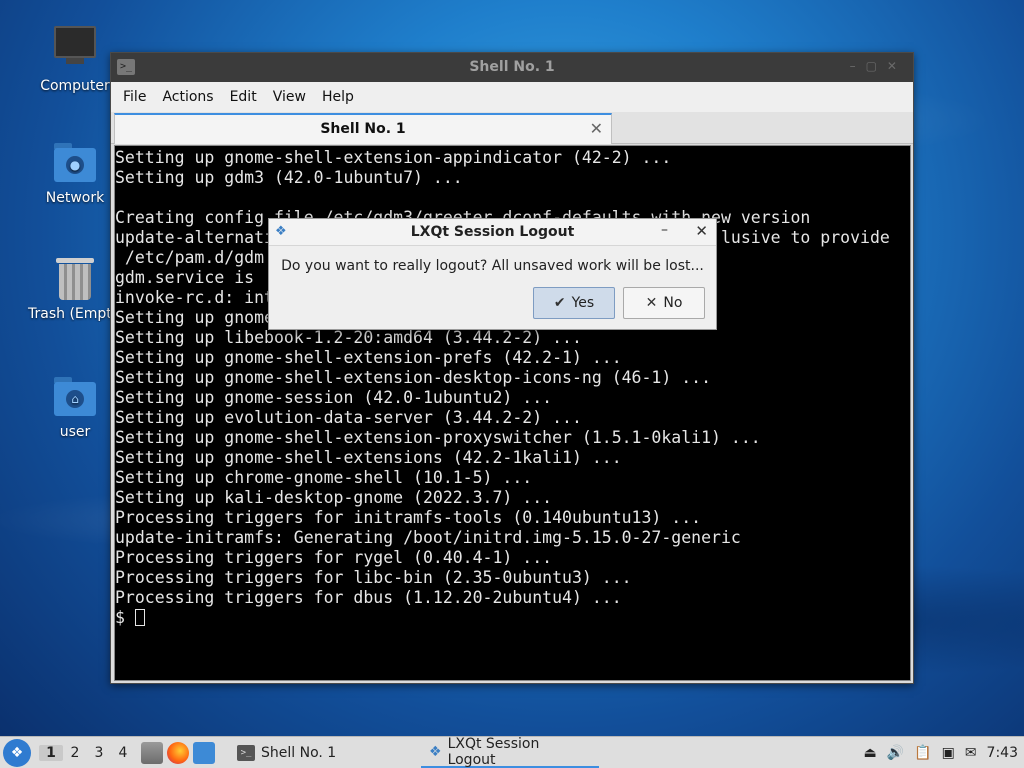  I want to click on terminal-tabbar: Shell No. 1 ✕, so click(512, 128).